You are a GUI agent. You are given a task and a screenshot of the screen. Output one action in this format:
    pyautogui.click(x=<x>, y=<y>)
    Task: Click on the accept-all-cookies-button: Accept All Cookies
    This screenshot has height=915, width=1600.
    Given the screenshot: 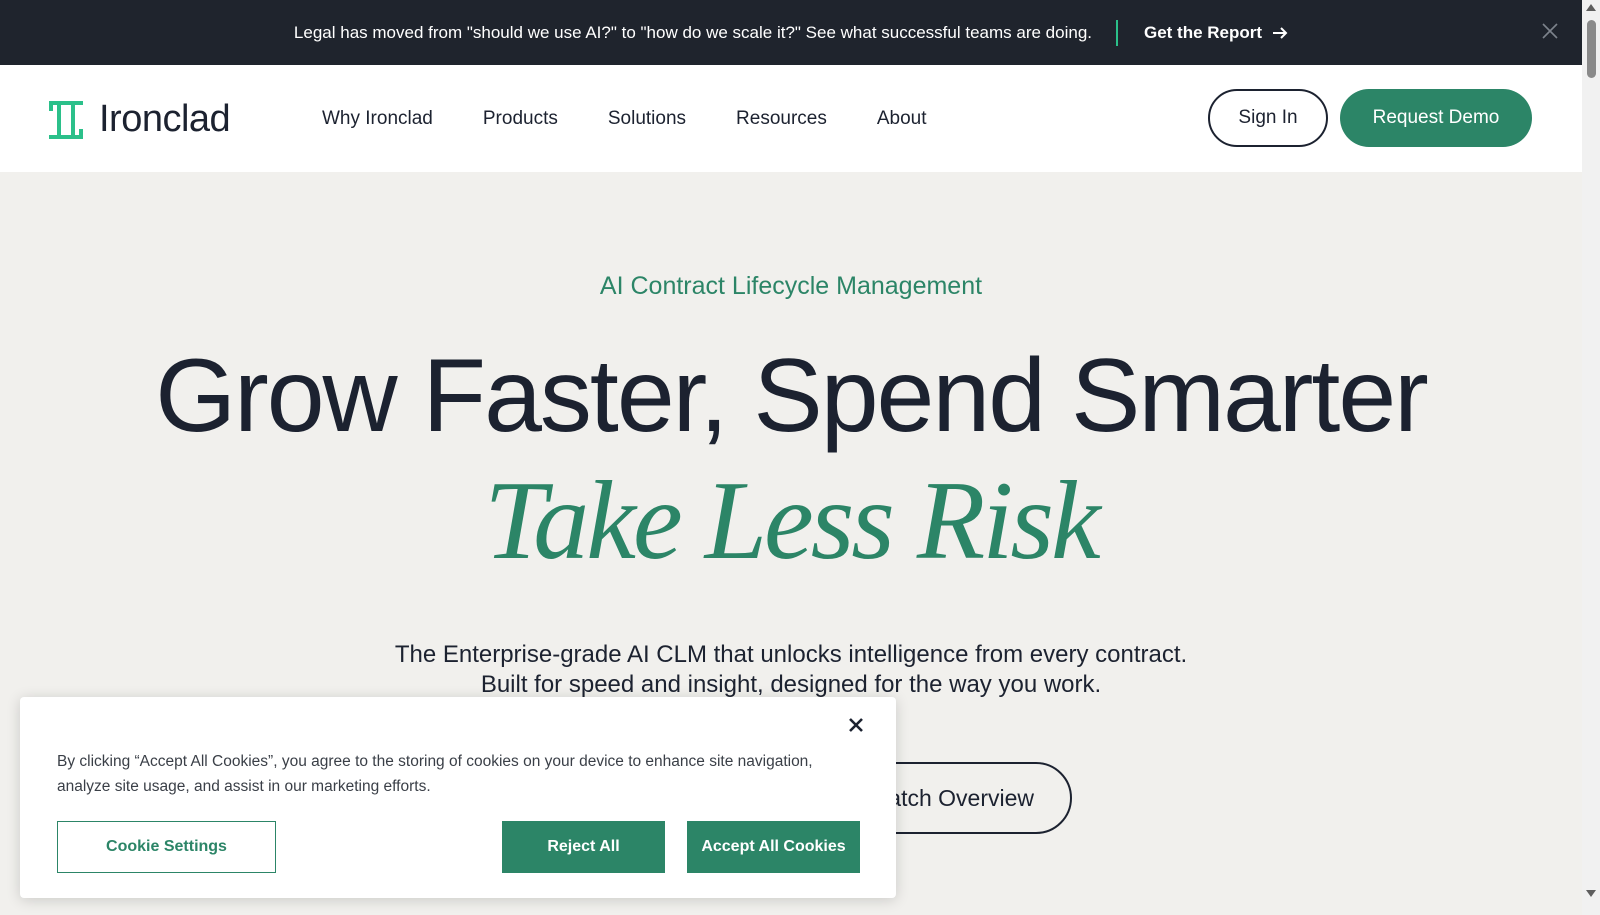 What is the action you would take?
    pyautogui.click(x=773, y=847)
    